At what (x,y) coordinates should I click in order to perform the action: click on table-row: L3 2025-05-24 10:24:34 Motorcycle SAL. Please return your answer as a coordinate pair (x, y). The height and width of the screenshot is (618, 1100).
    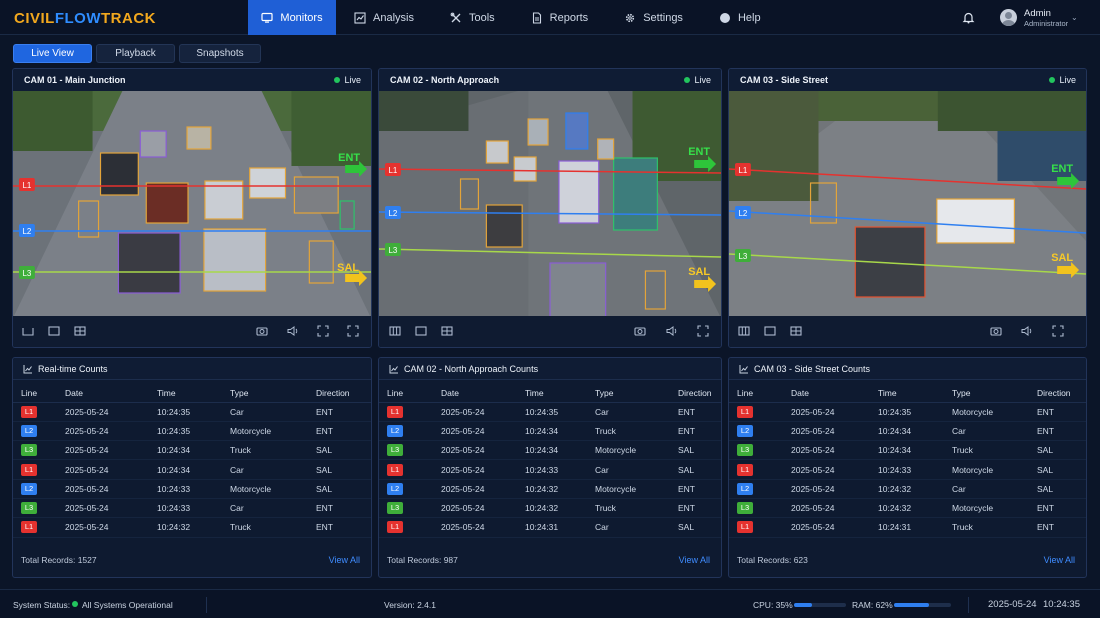
    Looking at the image, I should click on (550, 450).